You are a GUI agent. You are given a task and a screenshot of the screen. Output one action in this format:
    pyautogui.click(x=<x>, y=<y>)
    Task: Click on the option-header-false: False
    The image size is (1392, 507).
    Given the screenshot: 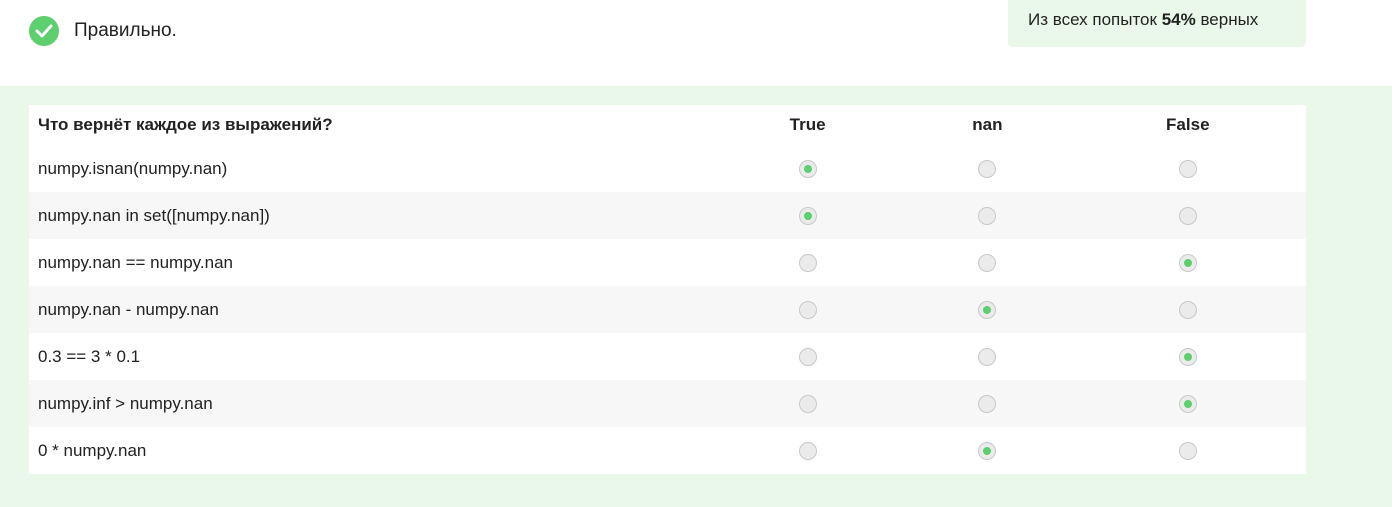 What is the action you would take?
    pyautogui.click(x=1188, y=124)
    